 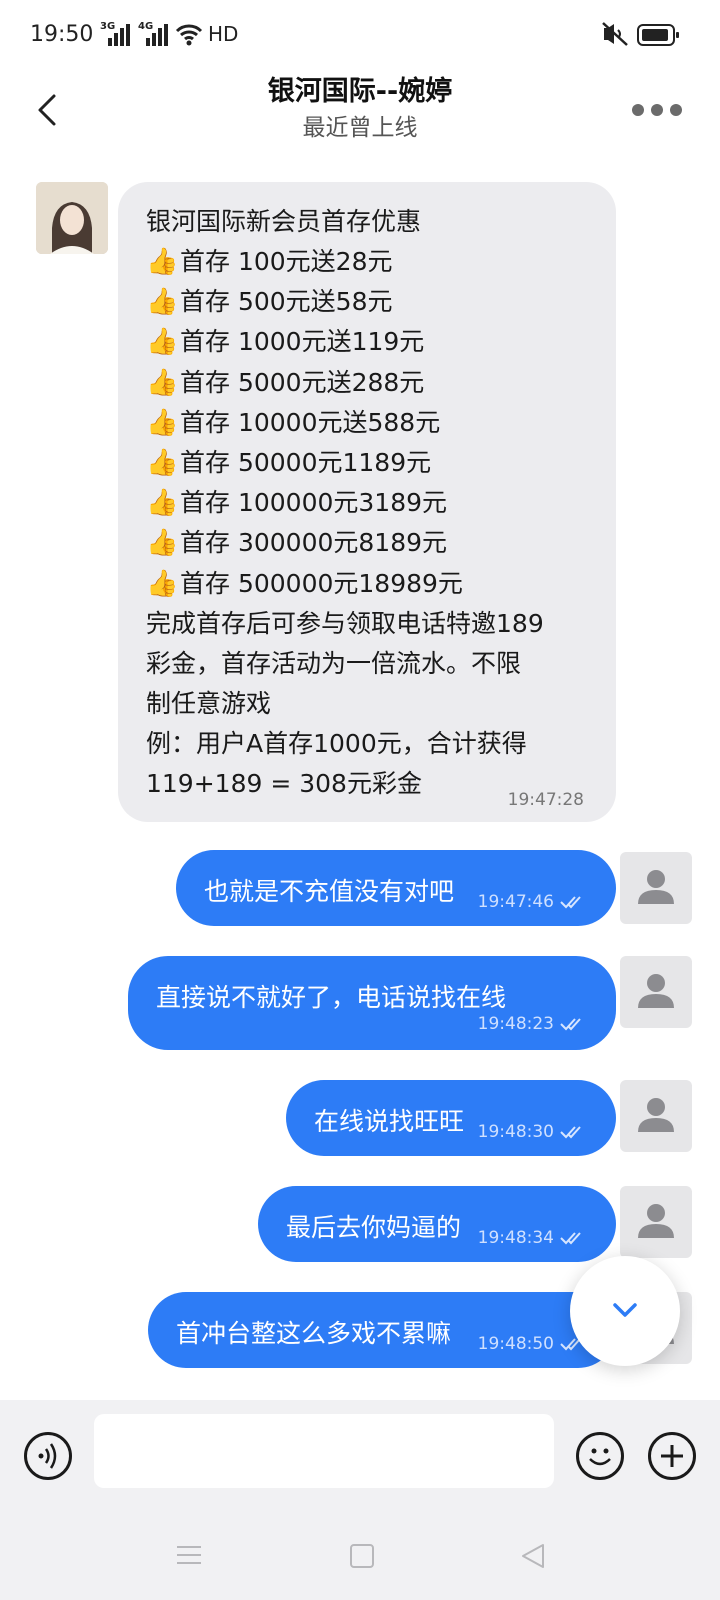 I want to click on input-bar, so click(x=360, y=1452).